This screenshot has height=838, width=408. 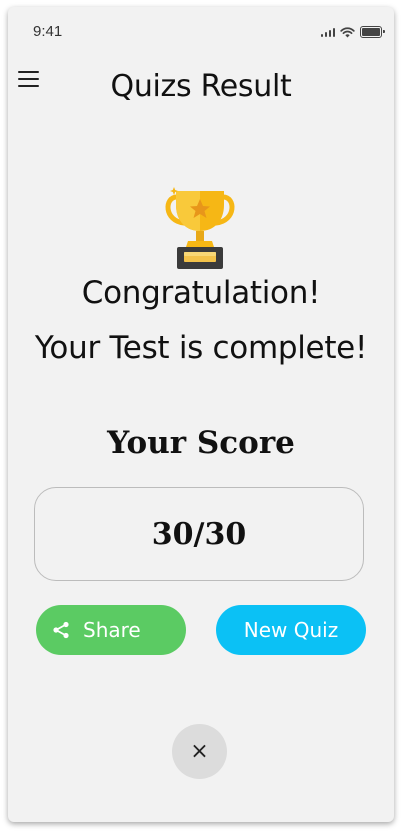 I want to click on wifi-icon, so click(x=347, y=31).